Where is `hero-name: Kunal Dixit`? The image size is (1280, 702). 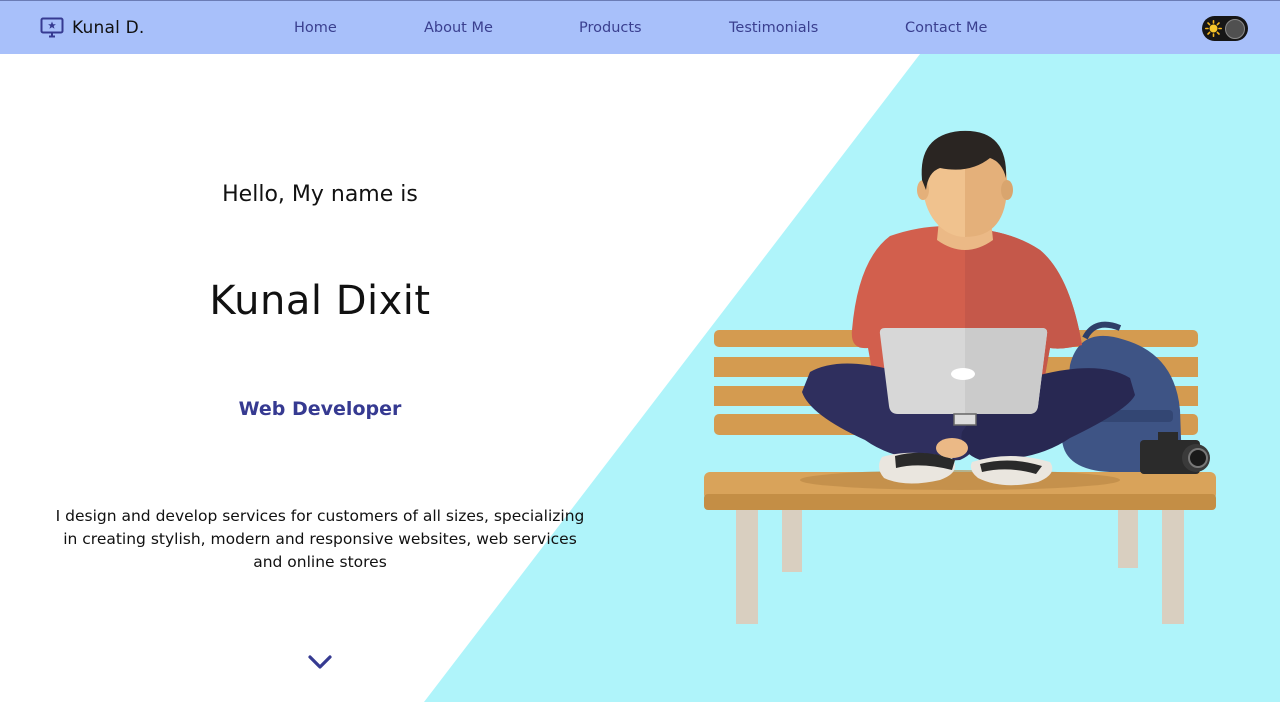 hero-name: Kunal Dixit is located at coordinates (320, 301).